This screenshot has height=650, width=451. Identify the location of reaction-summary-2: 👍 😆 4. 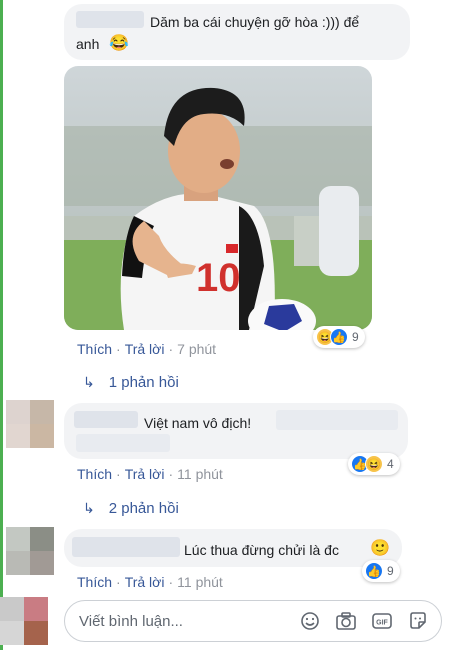
(374, 464).